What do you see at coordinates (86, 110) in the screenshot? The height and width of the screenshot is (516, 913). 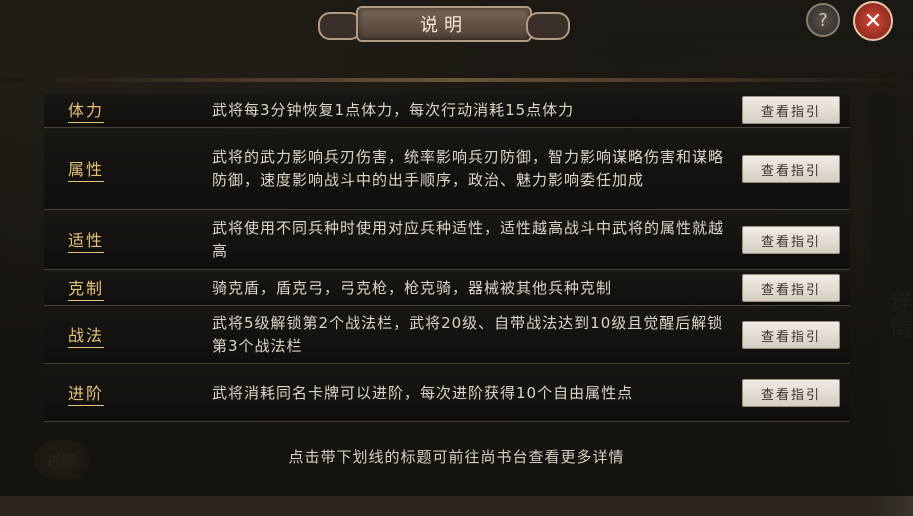 I see `row-title-stamina: 体力` at bounding box center [86, 110].